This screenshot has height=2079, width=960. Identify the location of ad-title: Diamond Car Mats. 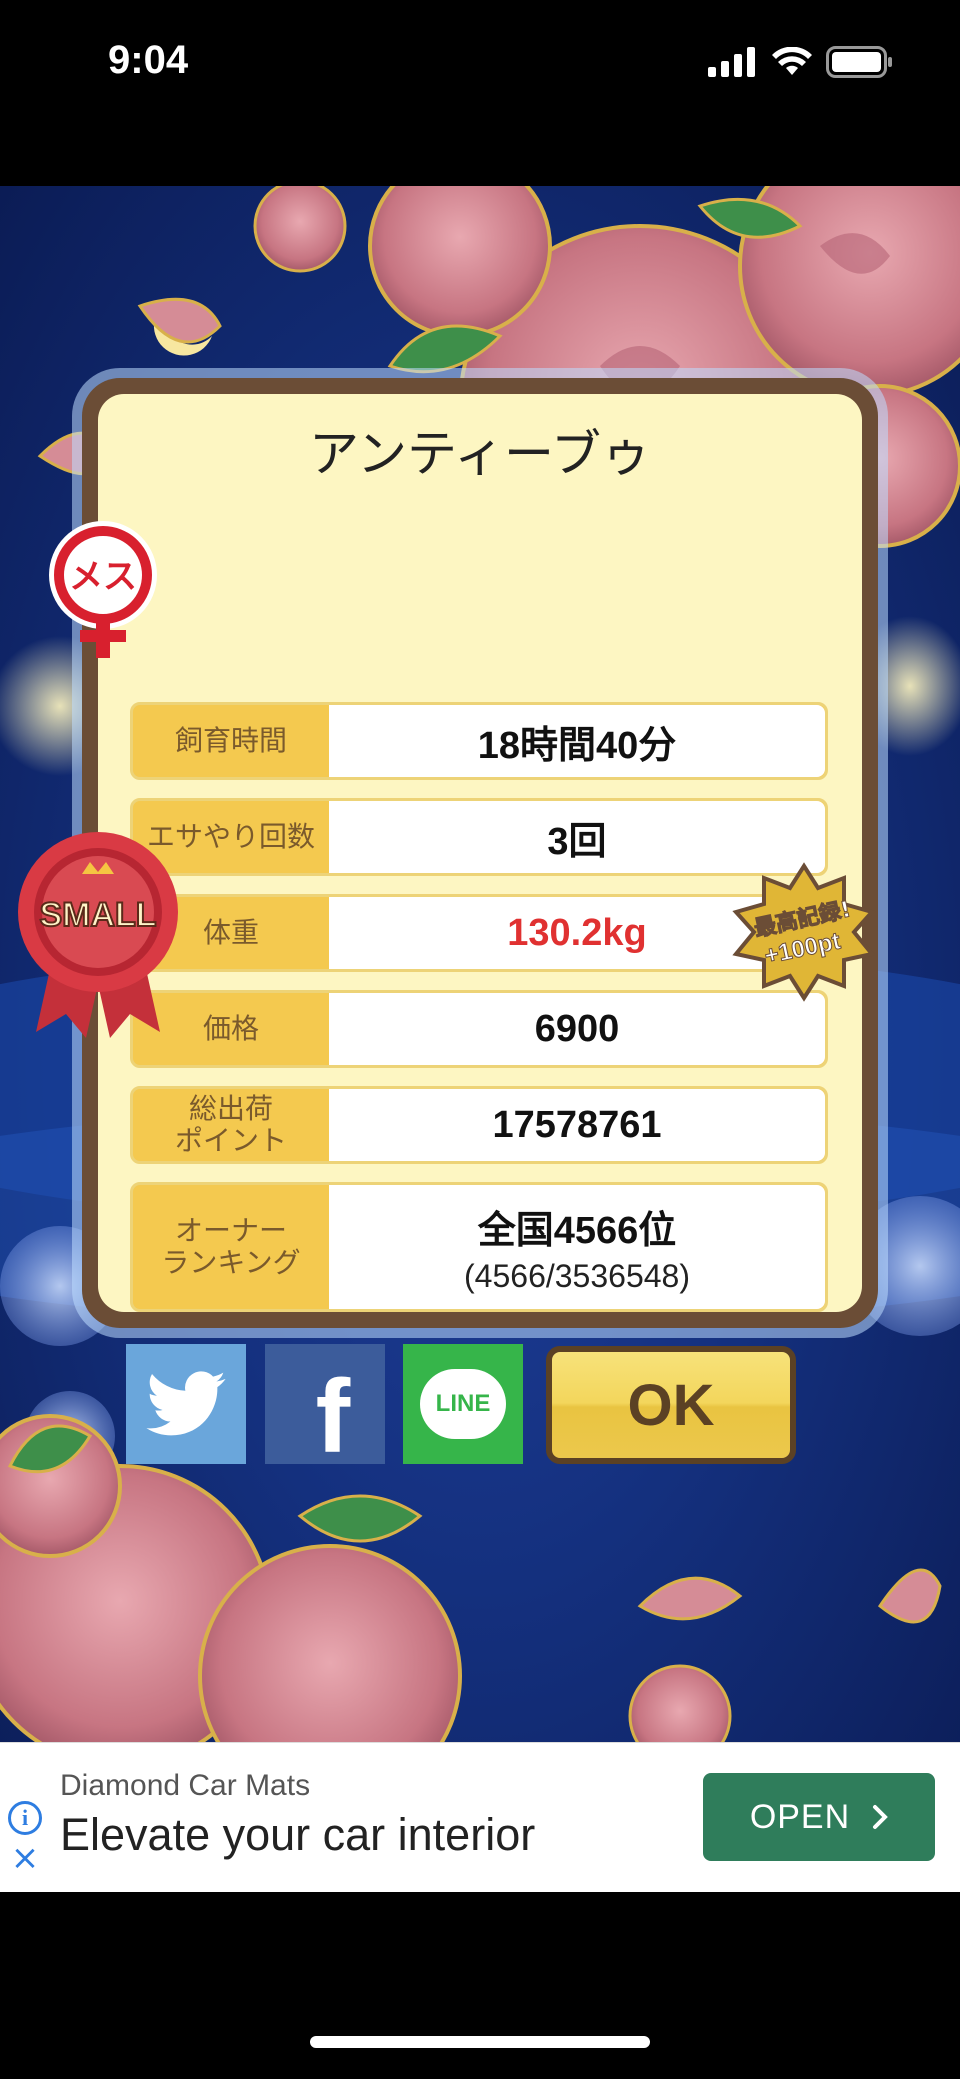
(185, 1785).